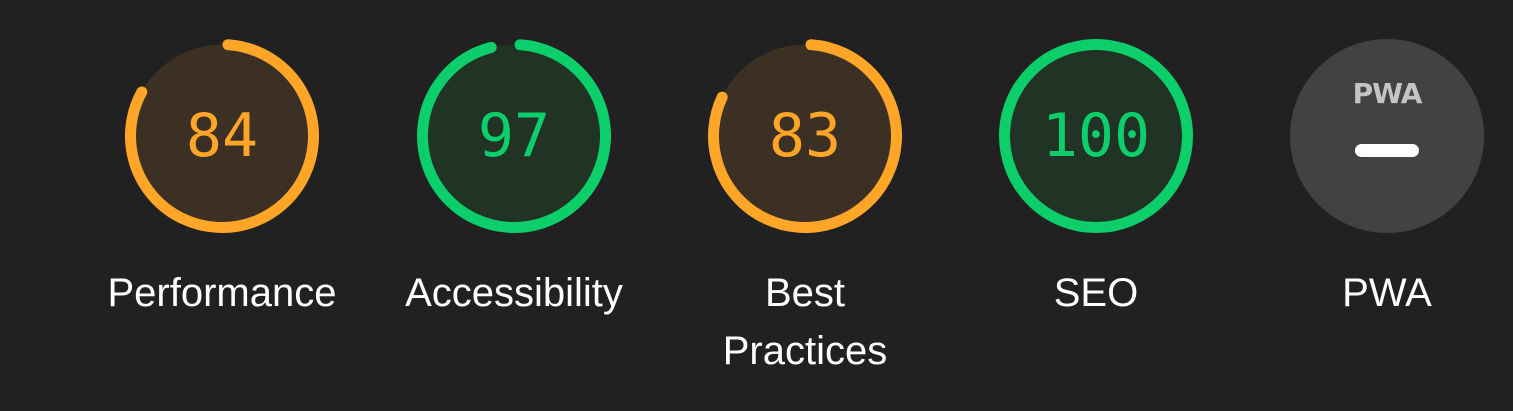  What do you see at coordinates (1096, 136) in the screenshot?
I see `gauge-score: 100` at bounding box center [1096, 136].